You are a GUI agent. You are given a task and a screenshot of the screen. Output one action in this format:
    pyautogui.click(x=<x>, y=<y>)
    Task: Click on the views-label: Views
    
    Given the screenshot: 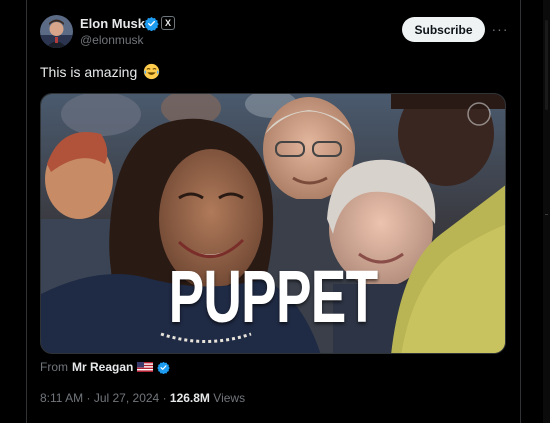 What is the action you would take?
    pyautogui.click(x=229, y=398)
    